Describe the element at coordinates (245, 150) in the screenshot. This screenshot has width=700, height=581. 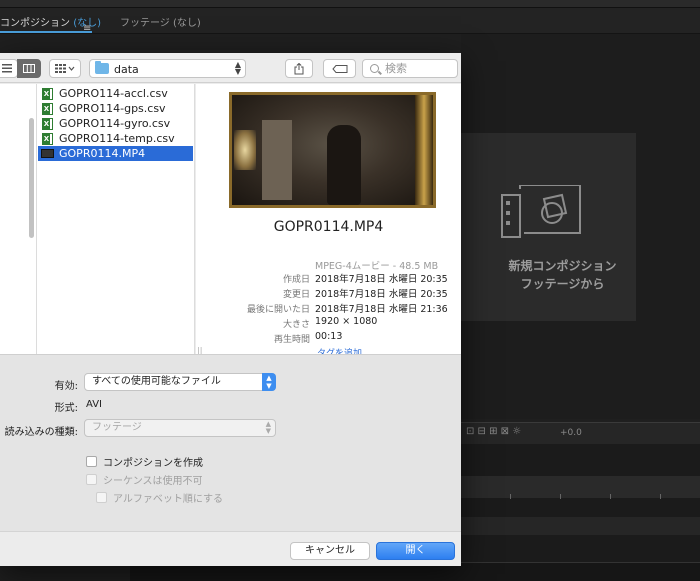
I see `thumbnail-lamp` at that location.